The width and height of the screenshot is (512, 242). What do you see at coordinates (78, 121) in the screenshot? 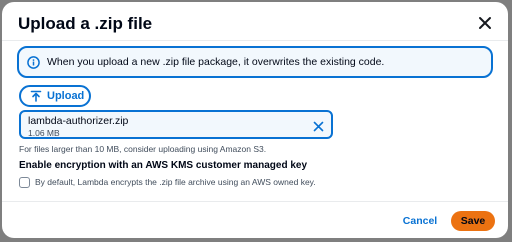
I see `file-name: lambda-authorizer.zip` at bounding box center [78, 121].